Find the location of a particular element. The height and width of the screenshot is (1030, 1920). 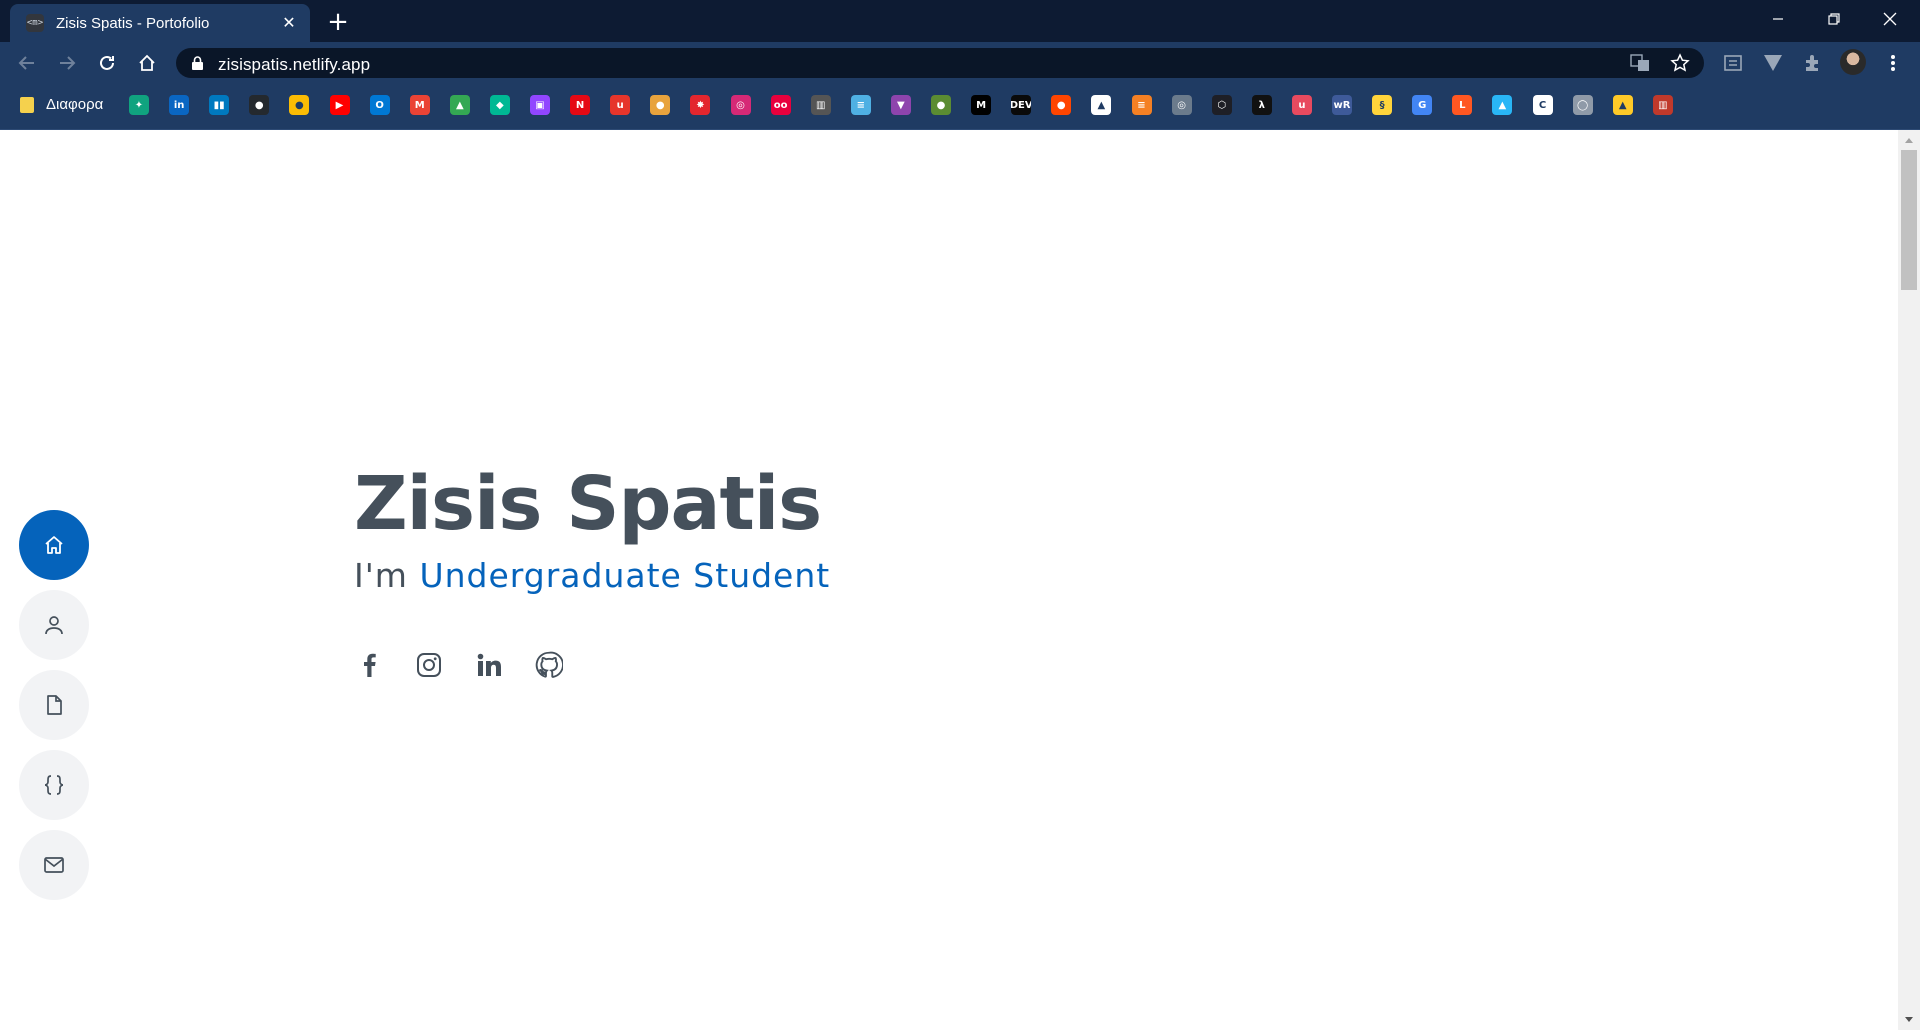

home-browser-icon is located at coordinates (147, 63).